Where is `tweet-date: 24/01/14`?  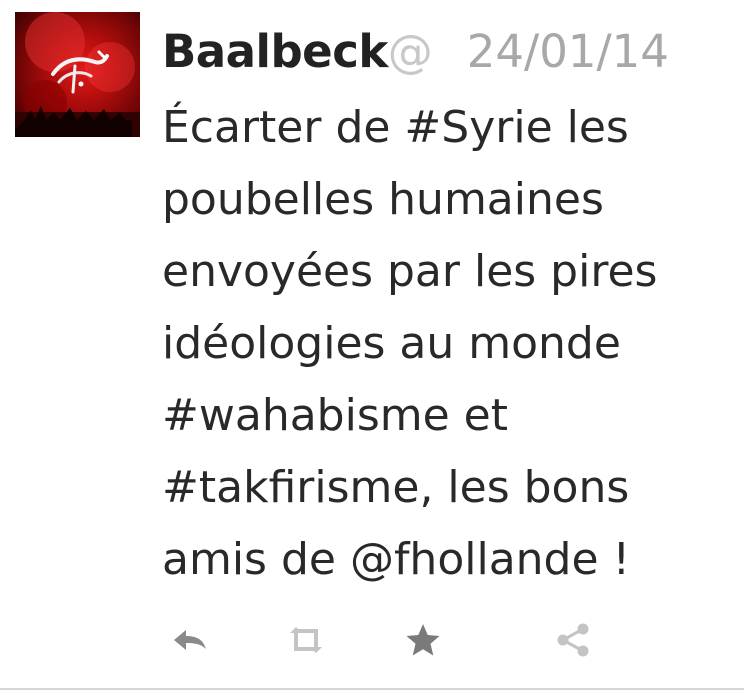
tweet-date: 24/01/14 is located at coordinates (568, 51).